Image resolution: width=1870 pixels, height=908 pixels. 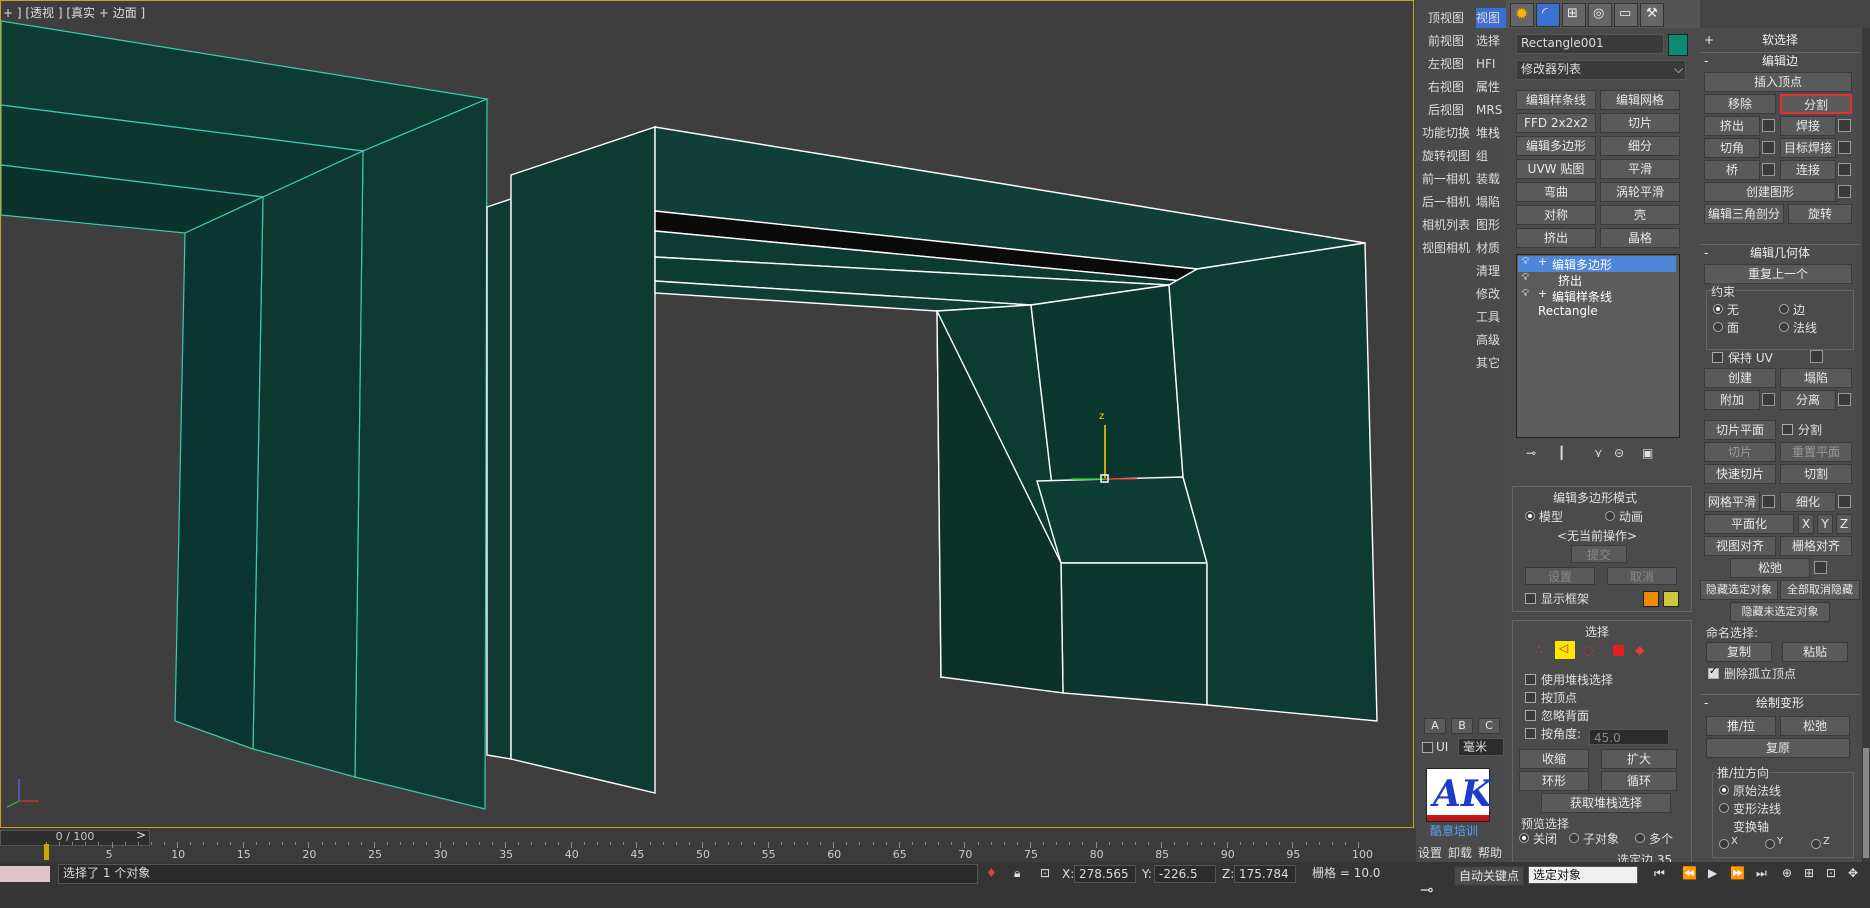 What do you see at coordinates (1454, 830) in the screenshot?
I see `logo-caption: 酷意培训` at bounding box center [1454, 830].